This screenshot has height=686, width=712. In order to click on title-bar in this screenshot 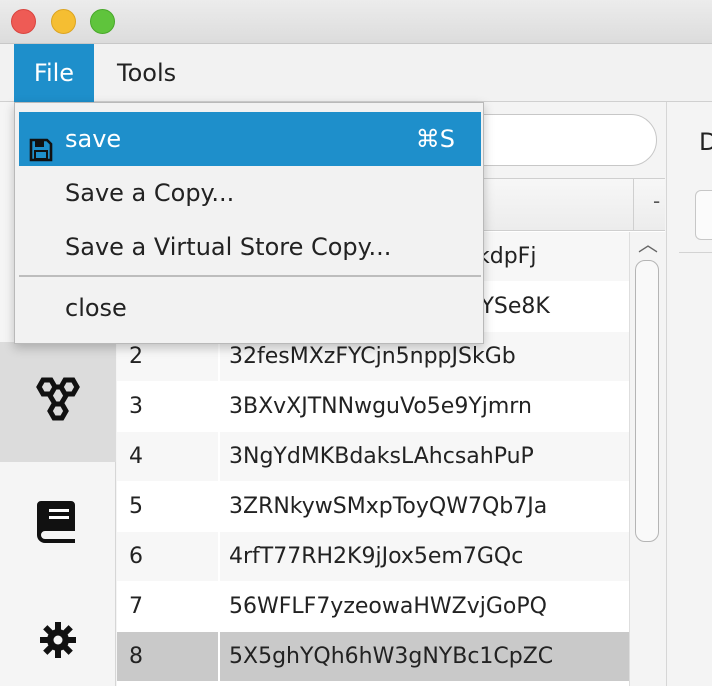, I will do `click(356, 22)`.